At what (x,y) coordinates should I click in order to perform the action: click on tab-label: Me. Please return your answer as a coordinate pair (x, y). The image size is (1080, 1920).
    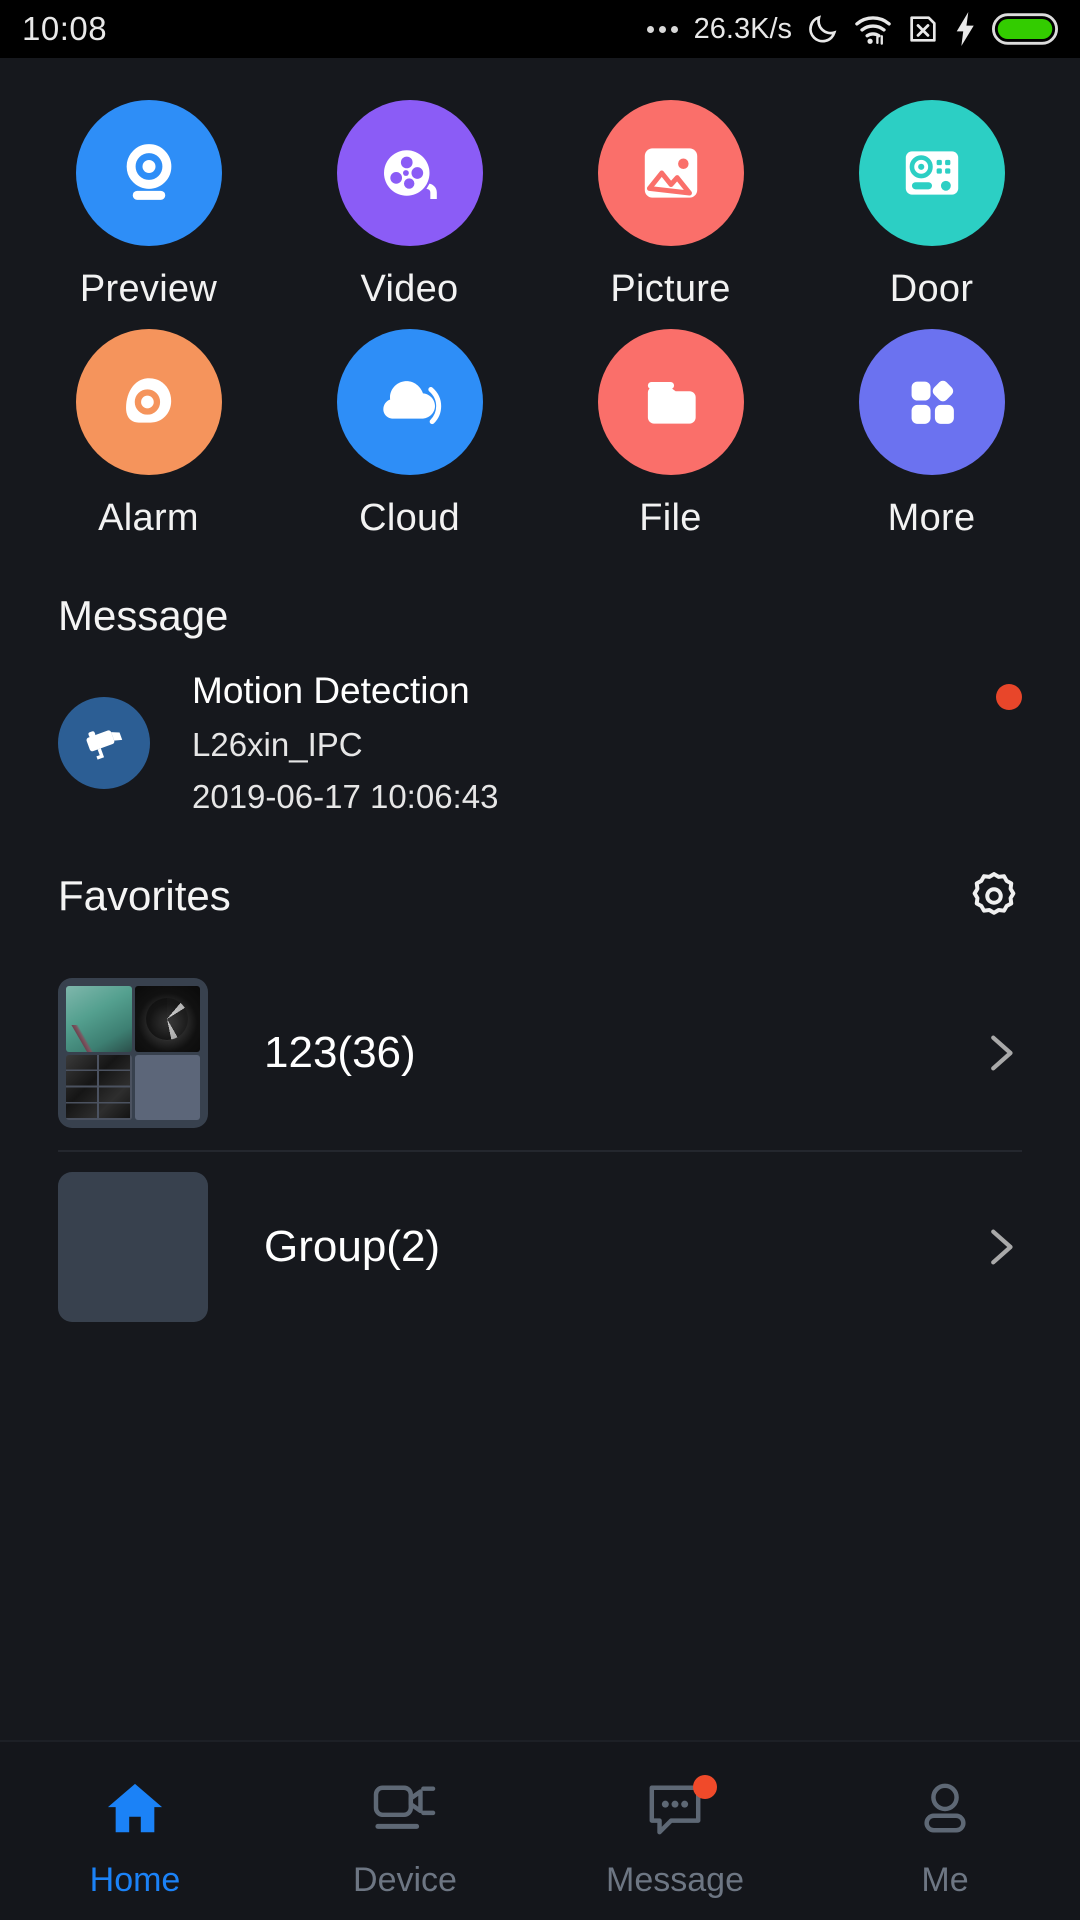
    Looking at the image, I should click on (945, 1879).